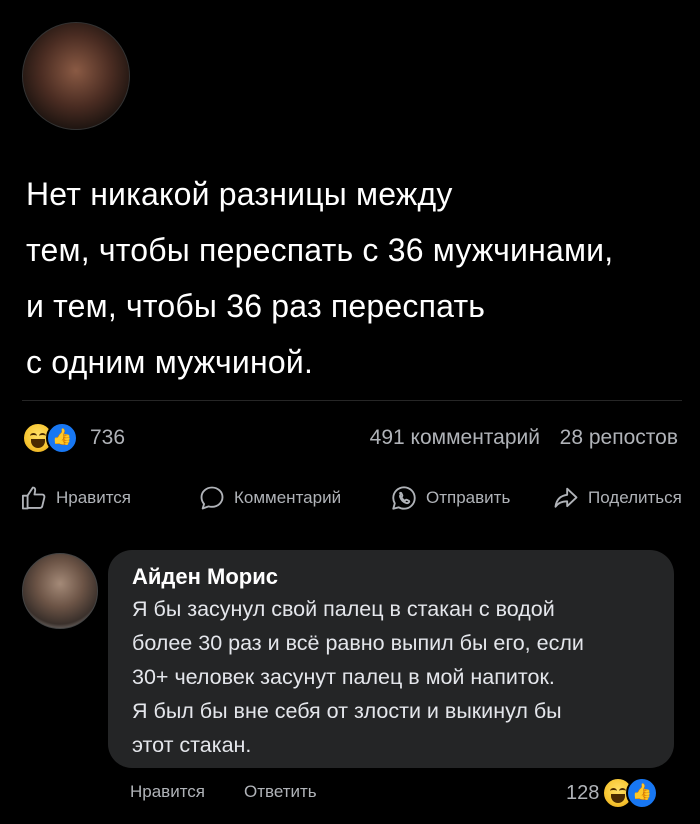 The height and width of the screenshot is (824, 700). What do you see at coordinates (76, 76) in the screenshot?
I see `post-author-avatar` at bounding box center [76, 76].